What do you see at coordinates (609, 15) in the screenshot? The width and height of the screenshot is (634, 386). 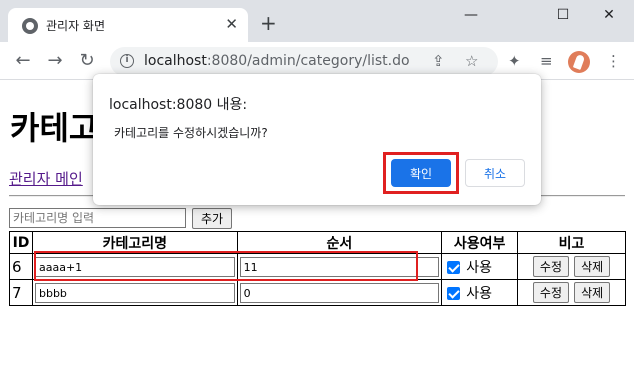 I see `window-close-icon: ✕` at bounding box center [609, 15].